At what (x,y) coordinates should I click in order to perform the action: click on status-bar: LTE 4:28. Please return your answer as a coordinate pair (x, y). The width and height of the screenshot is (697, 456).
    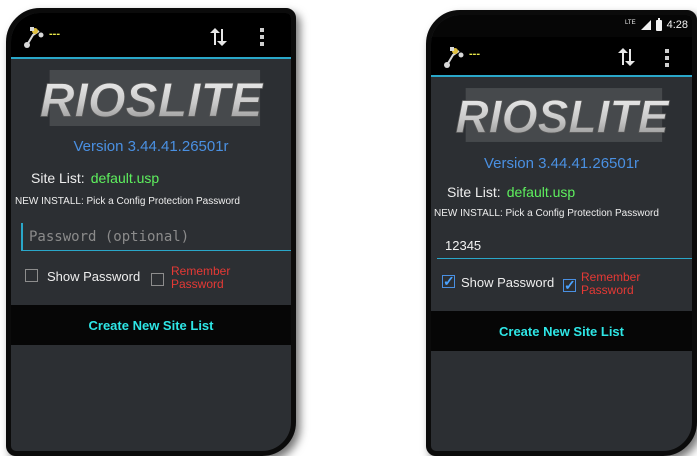
    Looking at the image, I should click on (561, 26).